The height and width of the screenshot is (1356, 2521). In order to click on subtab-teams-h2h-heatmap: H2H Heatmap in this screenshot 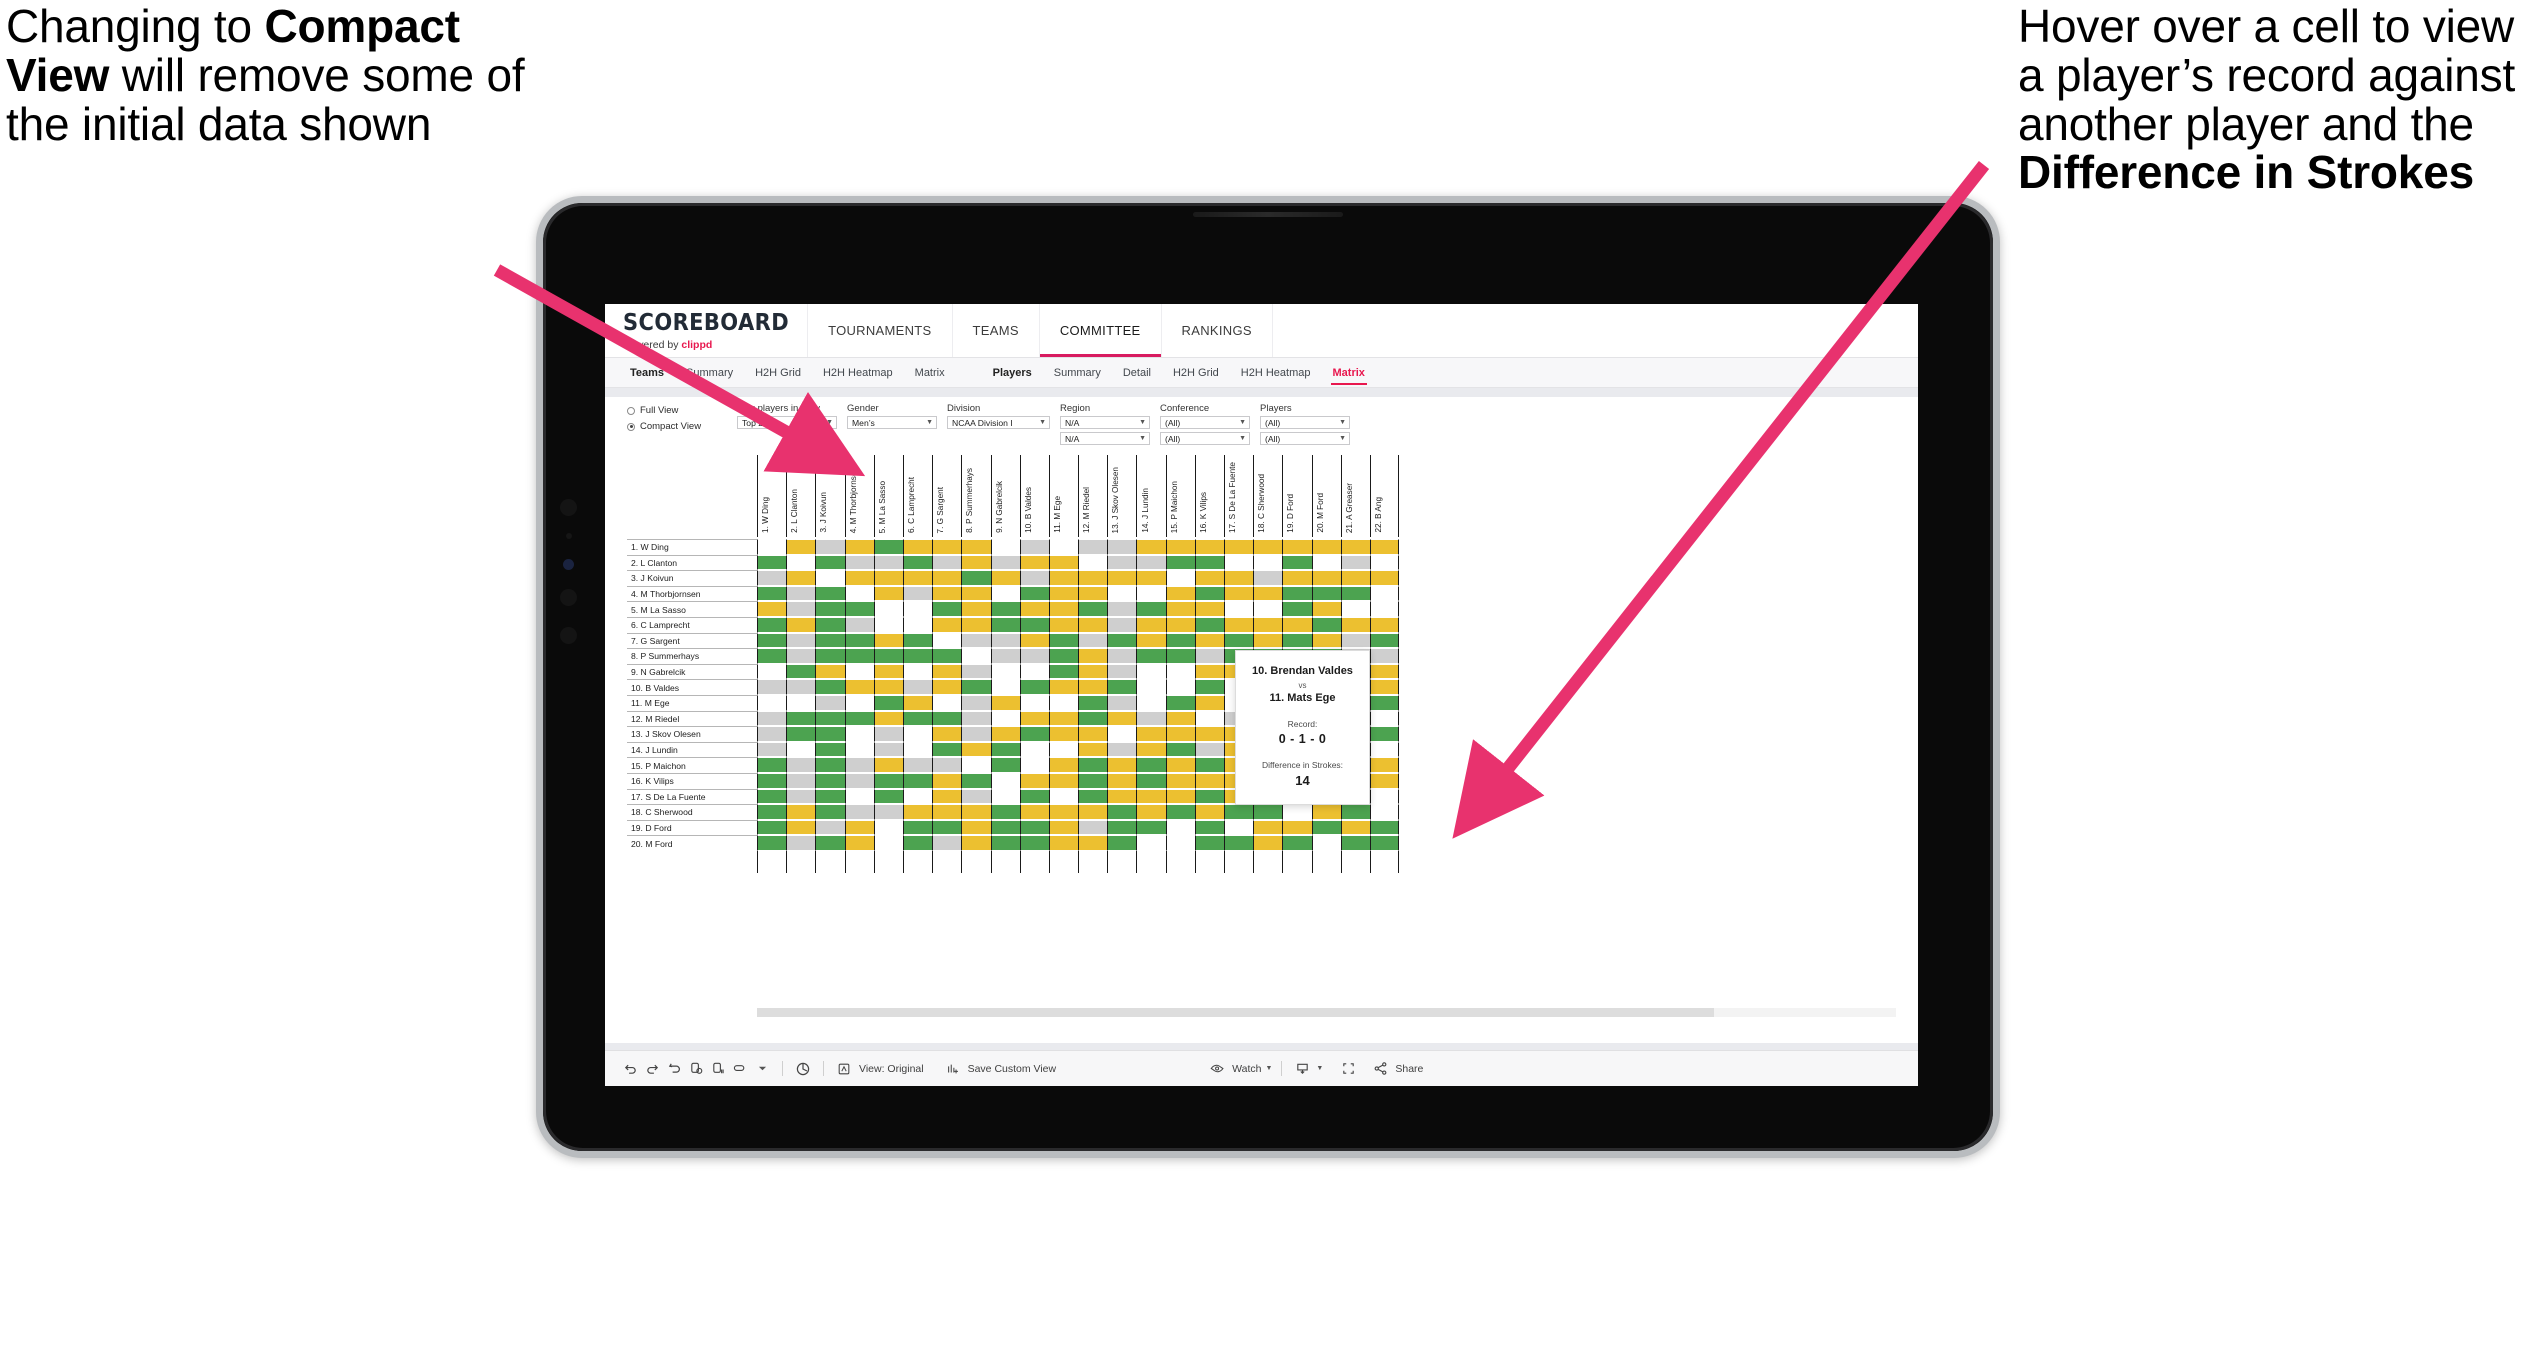, I will do `click(858, 373)`.